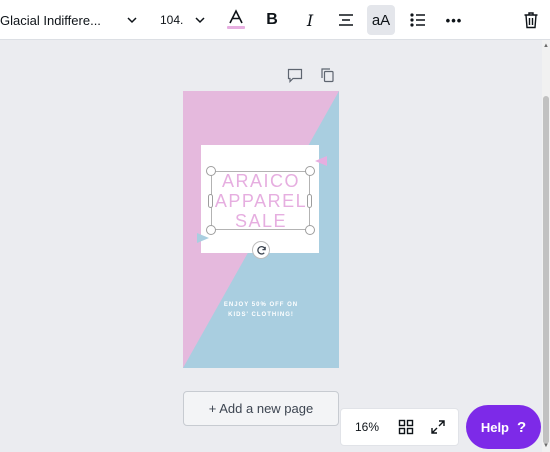 The height and width of the screenshot is (452, 550). I want to click on font-size-input: 104., so click(174, 20).